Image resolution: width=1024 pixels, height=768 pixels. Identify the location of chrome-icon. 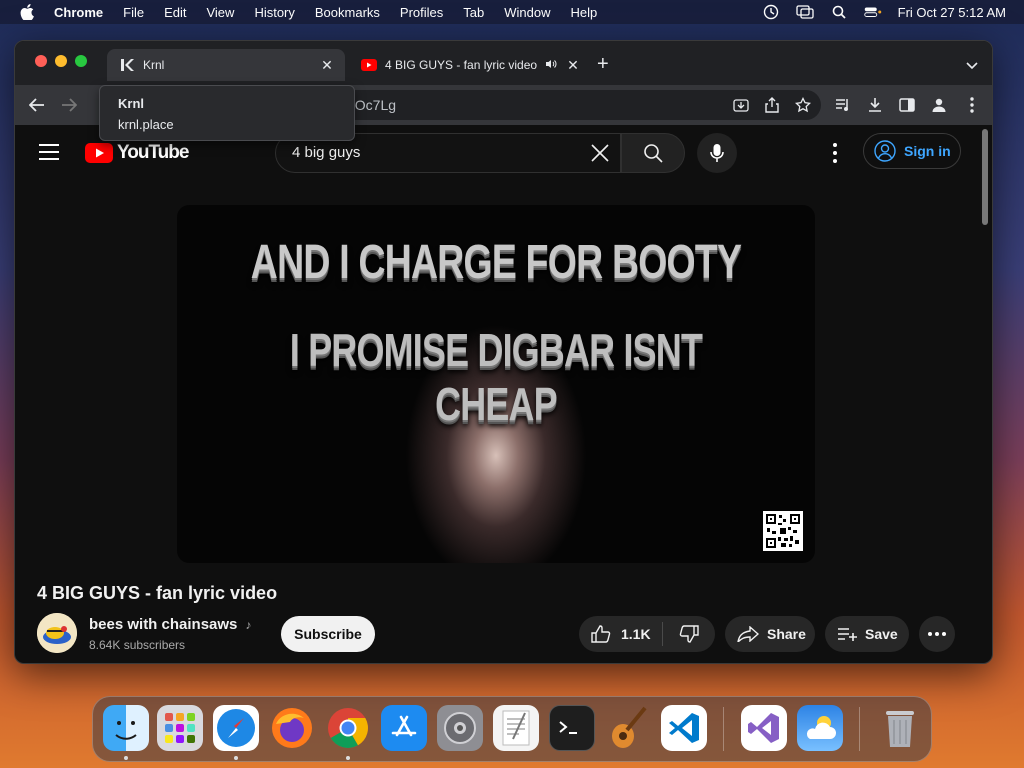
(348, 728).